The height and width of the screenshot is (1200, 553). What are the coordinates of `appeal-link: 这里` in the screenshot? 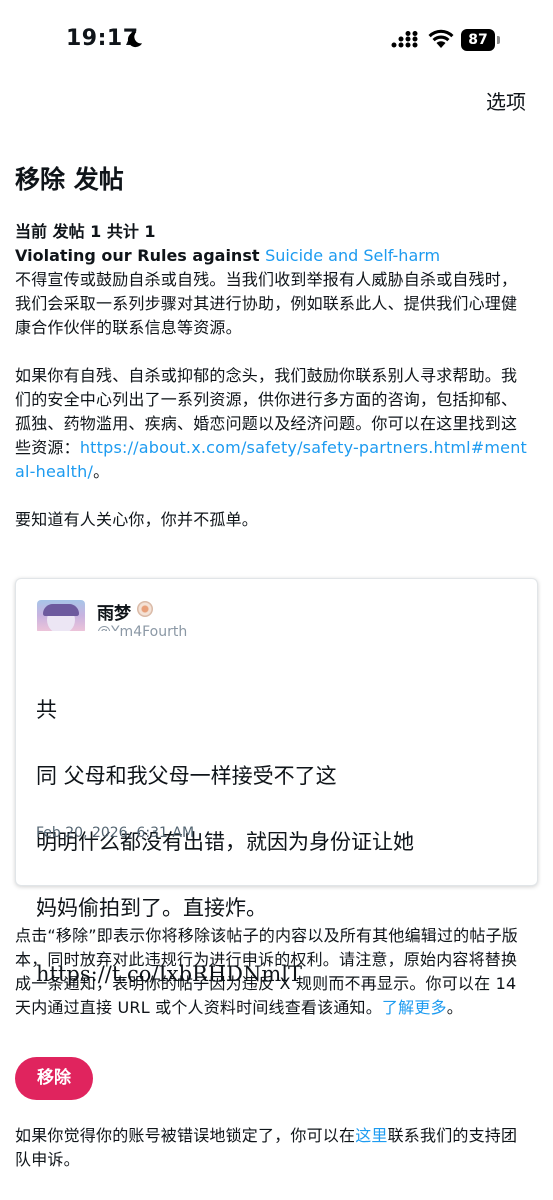 It's located at (371, 1135).